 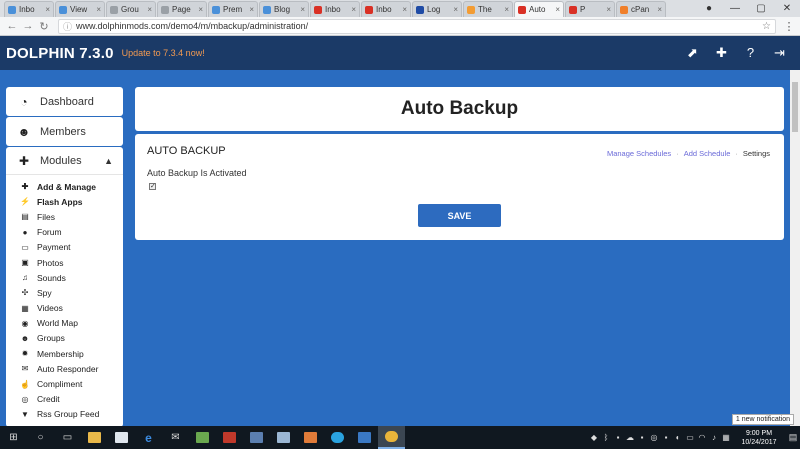 What do you see at coordinates (762, 419) in the screenshot?
I see `notification-toast: 1 new notification` at bounding box center [762, 419].